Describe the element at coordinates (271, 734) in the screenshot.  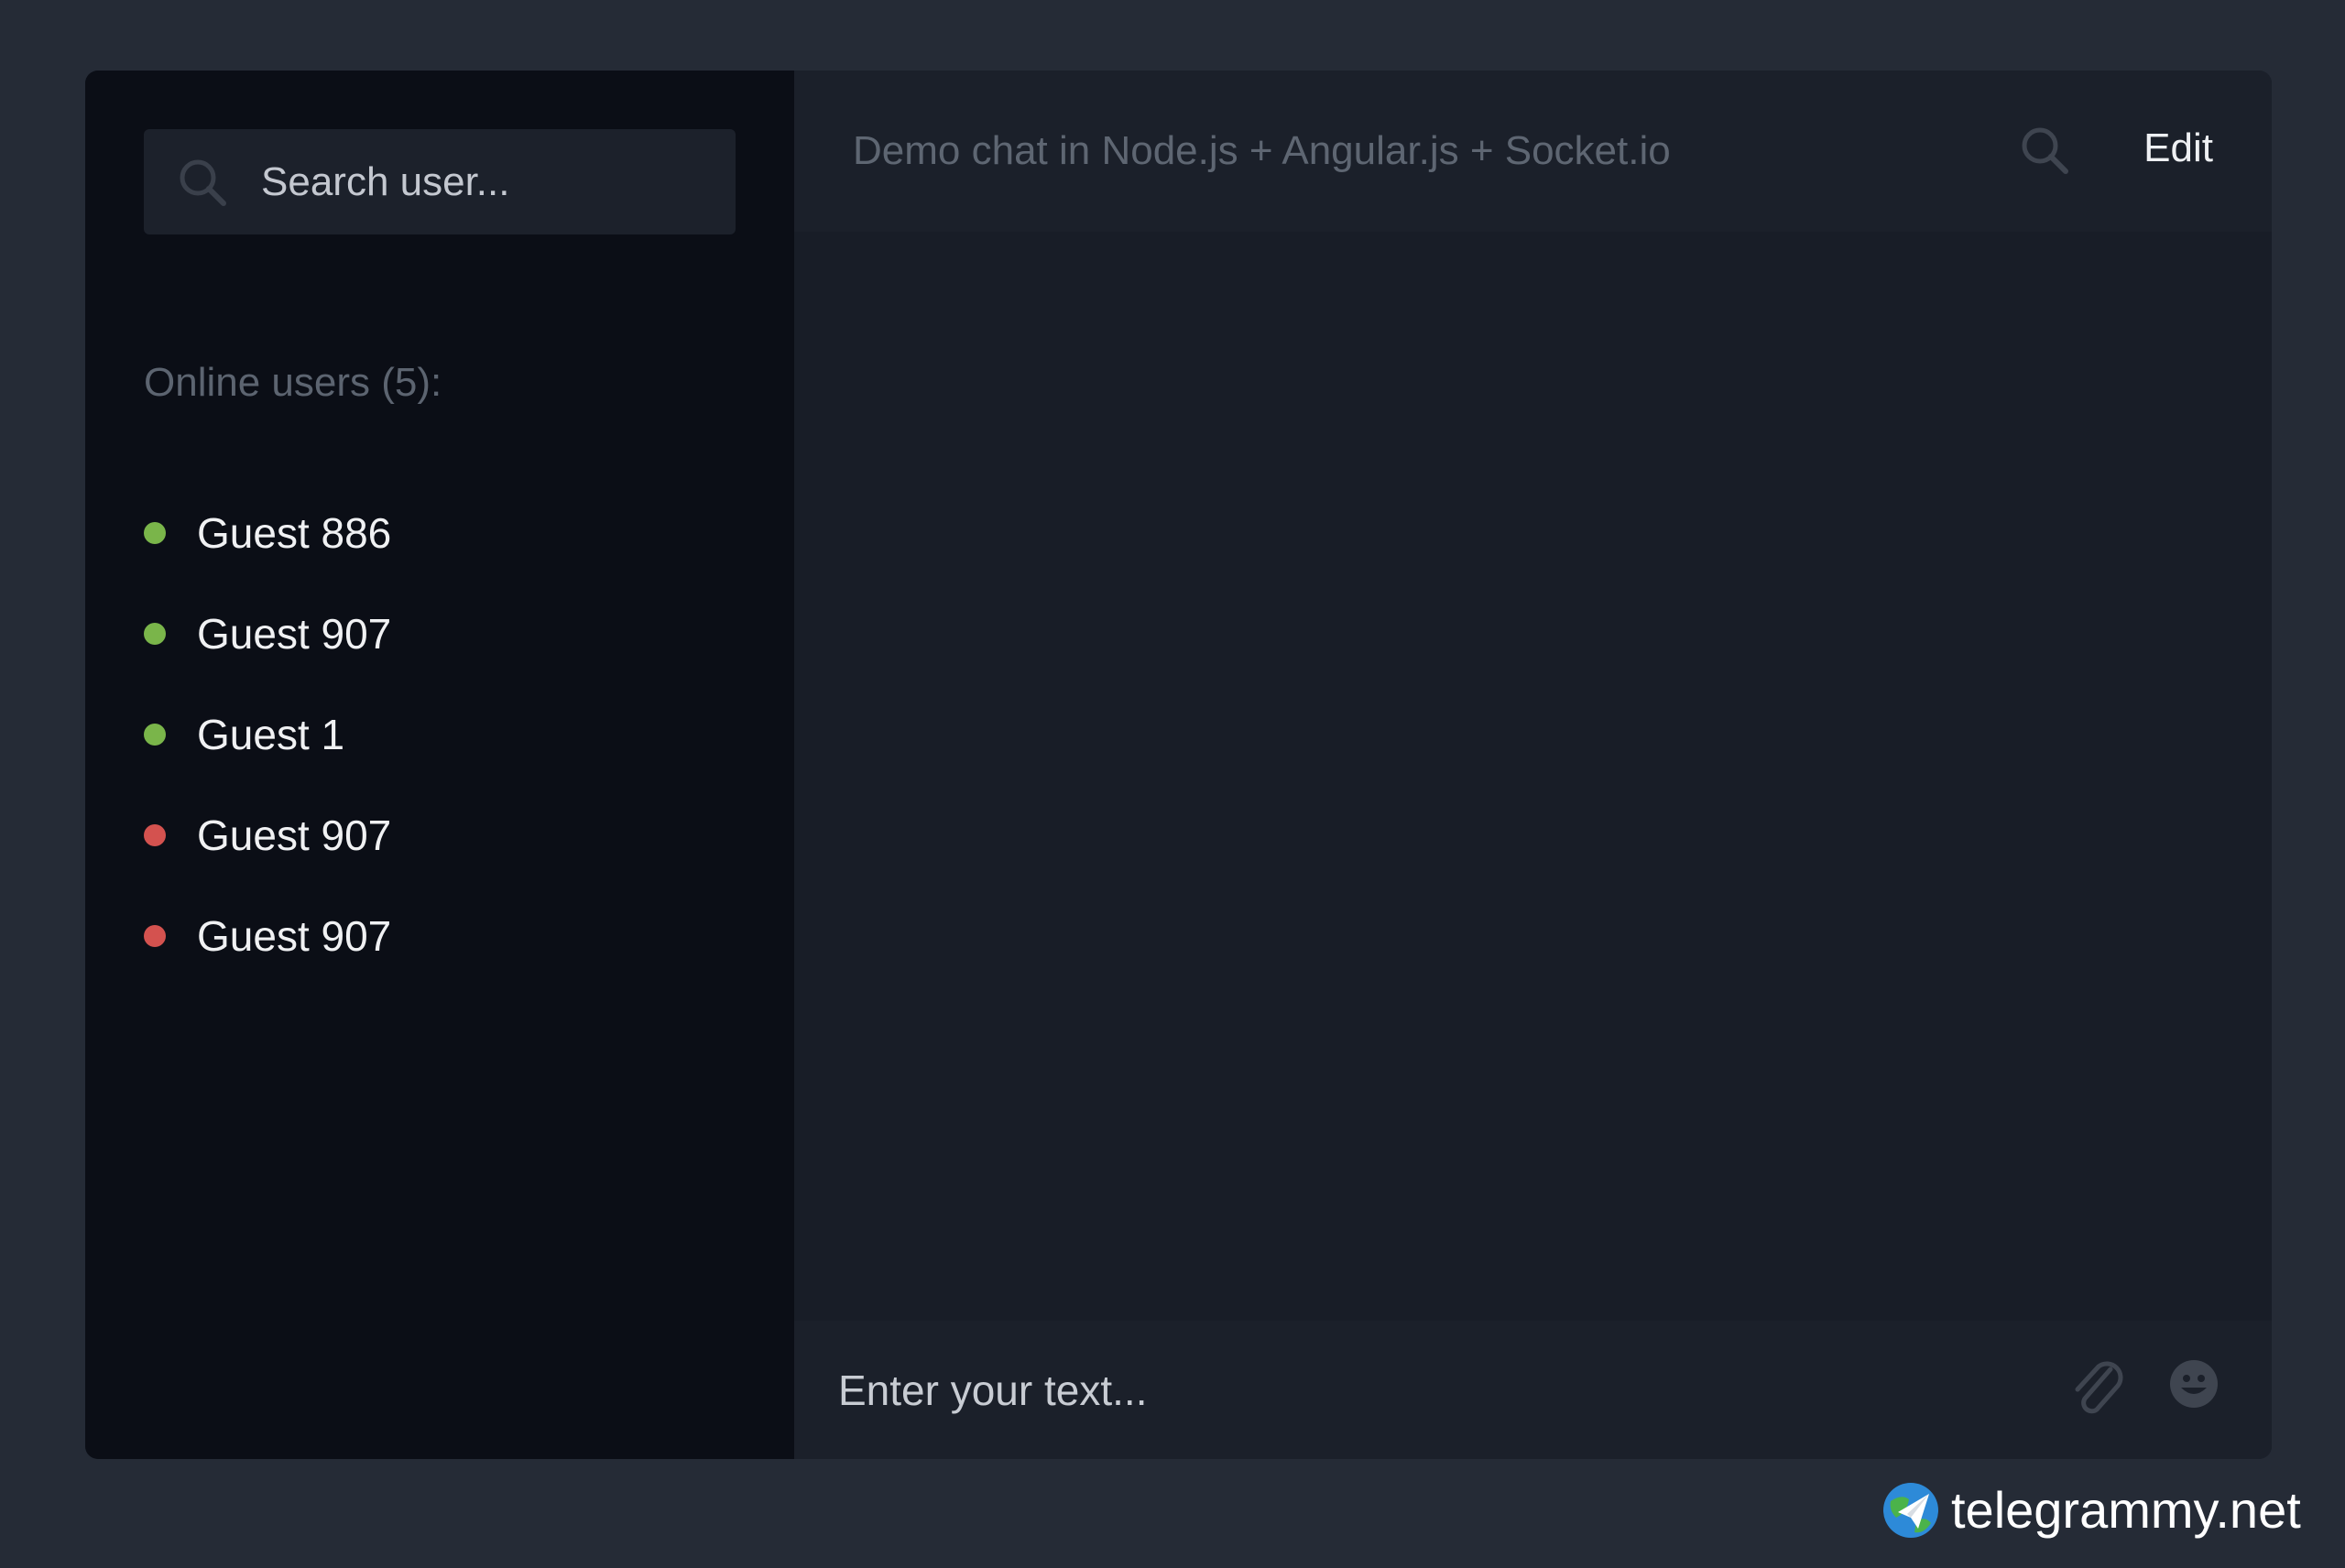
I see `user-name: Guest 1` at that location.